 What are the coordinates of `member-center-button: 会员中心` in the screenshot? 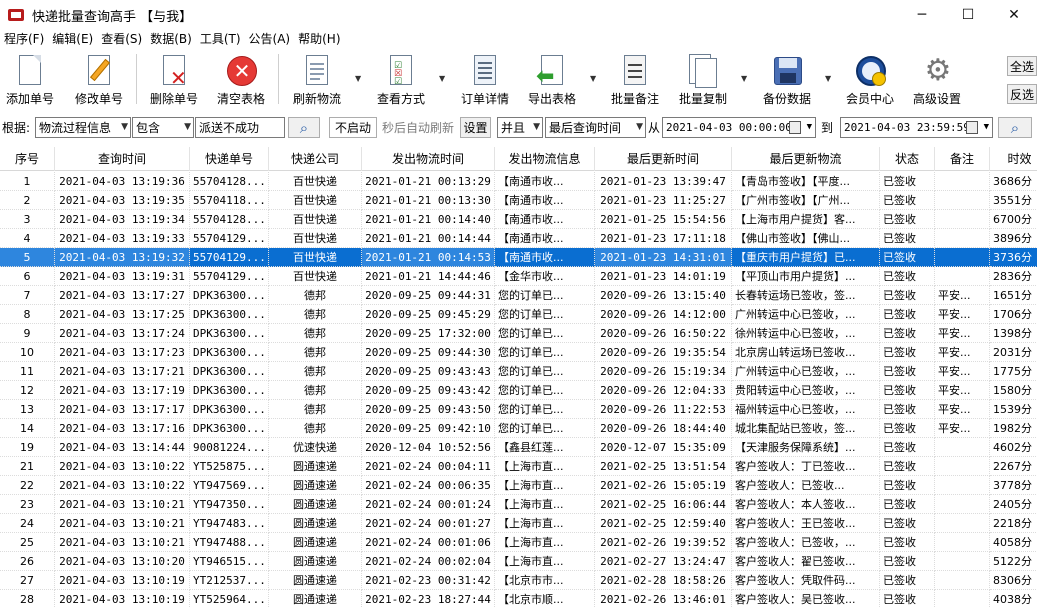 It's located at (870, 79).